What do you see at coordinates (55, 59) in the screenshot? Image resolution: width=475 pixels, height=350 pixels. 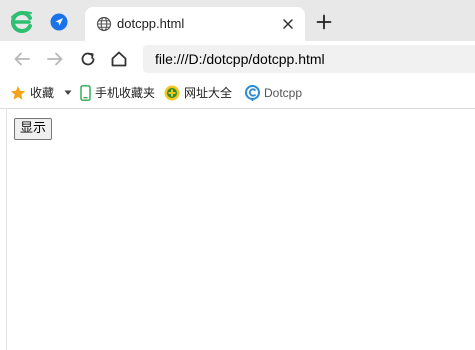 I see `arrow-right-icon` at bounding box center [55, 59].